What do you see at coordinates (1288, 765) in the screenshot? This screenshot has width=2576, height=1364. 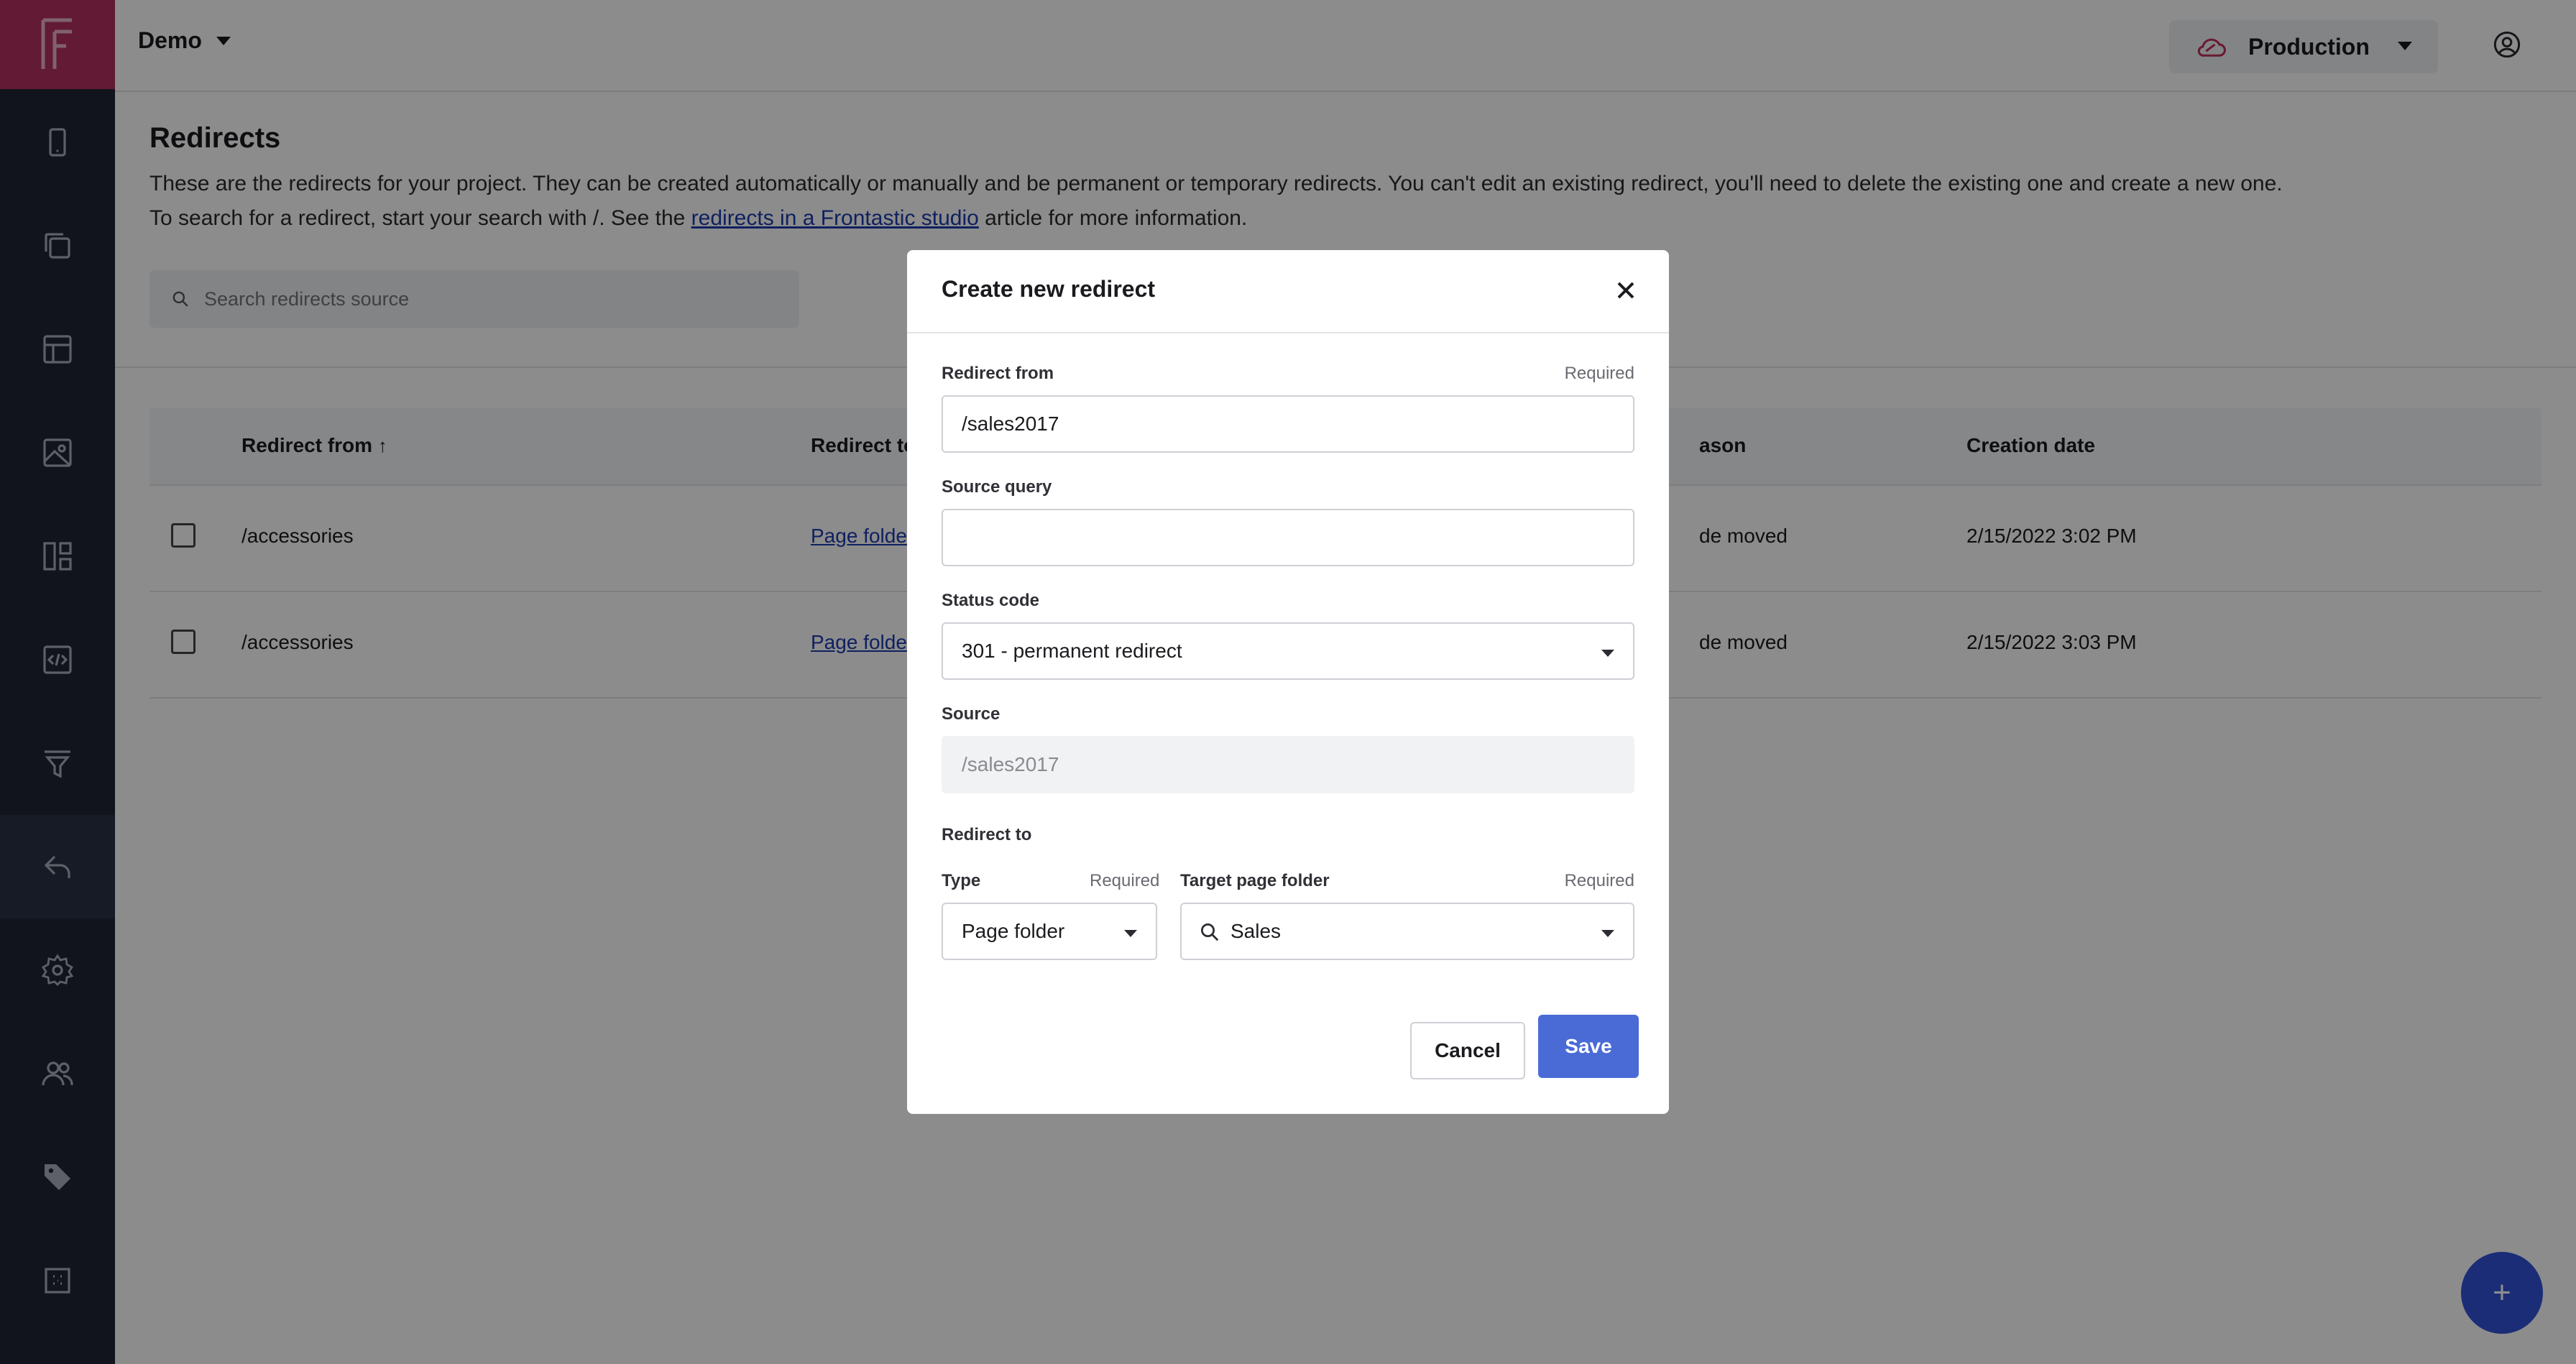 I see `source-field: /sales2017` at bounding box center [1288, 765].